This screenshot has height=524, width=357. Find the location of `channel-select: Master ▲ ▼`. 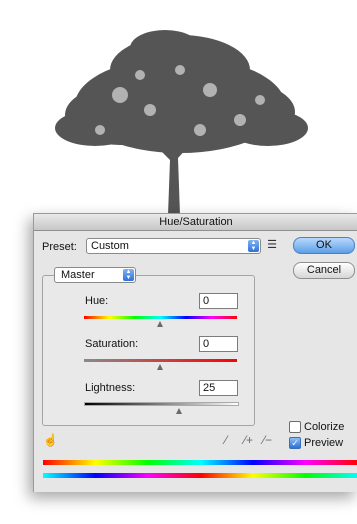

channel-select: Master ▲ ▼ is located at coordinates (95, 275).